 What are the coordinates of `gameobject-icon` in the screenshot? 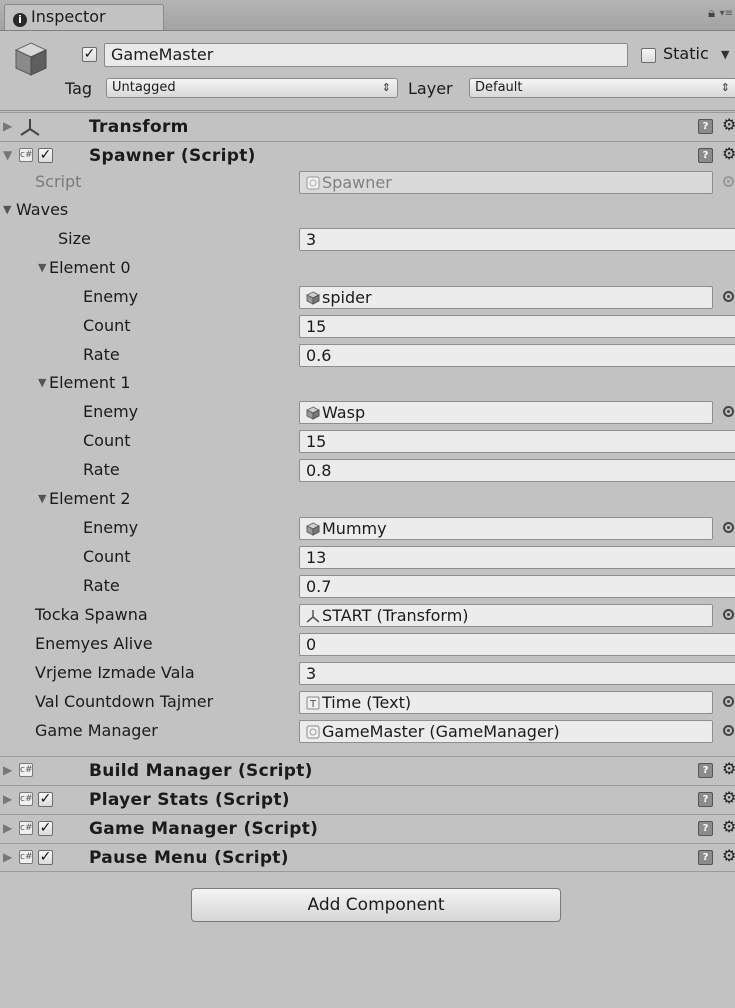 It's located at (31, 59).